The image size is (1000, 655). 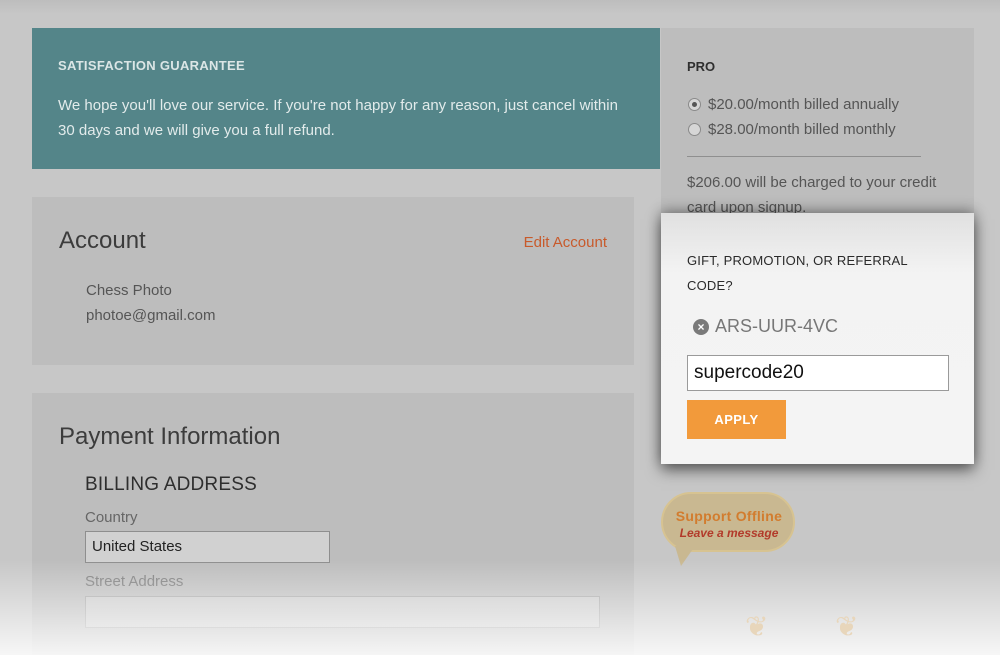 I want to click on promo-code-input, so click(x=818, y=373).